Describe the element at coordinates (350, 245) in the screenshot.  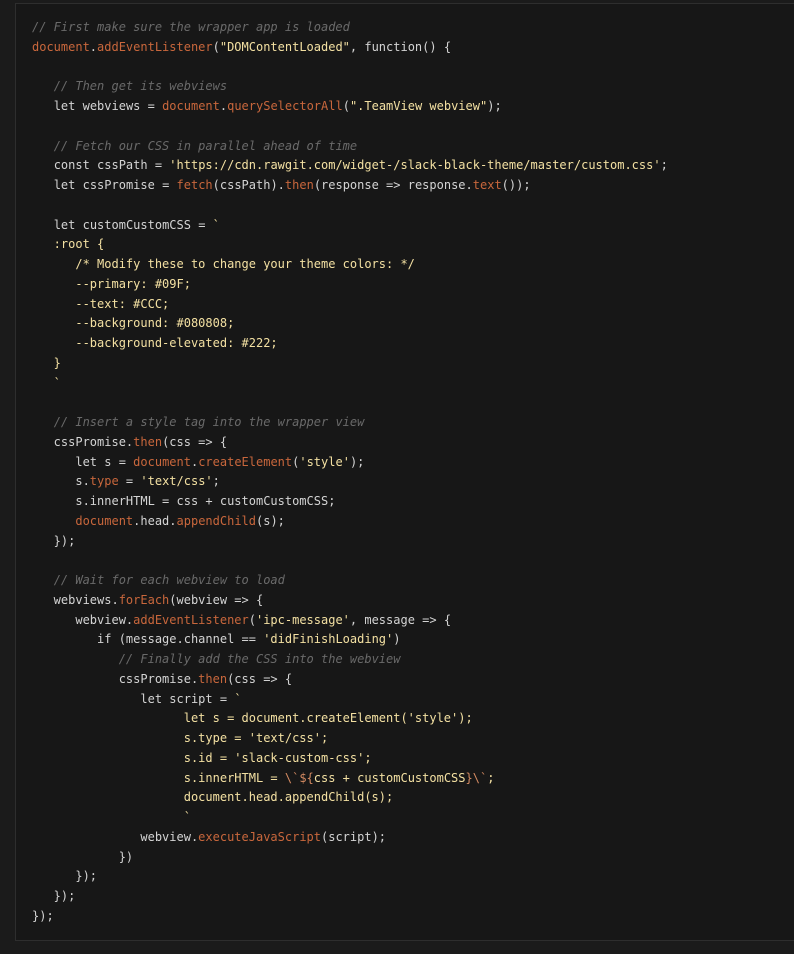
I see `code-line: :root {` at that location.